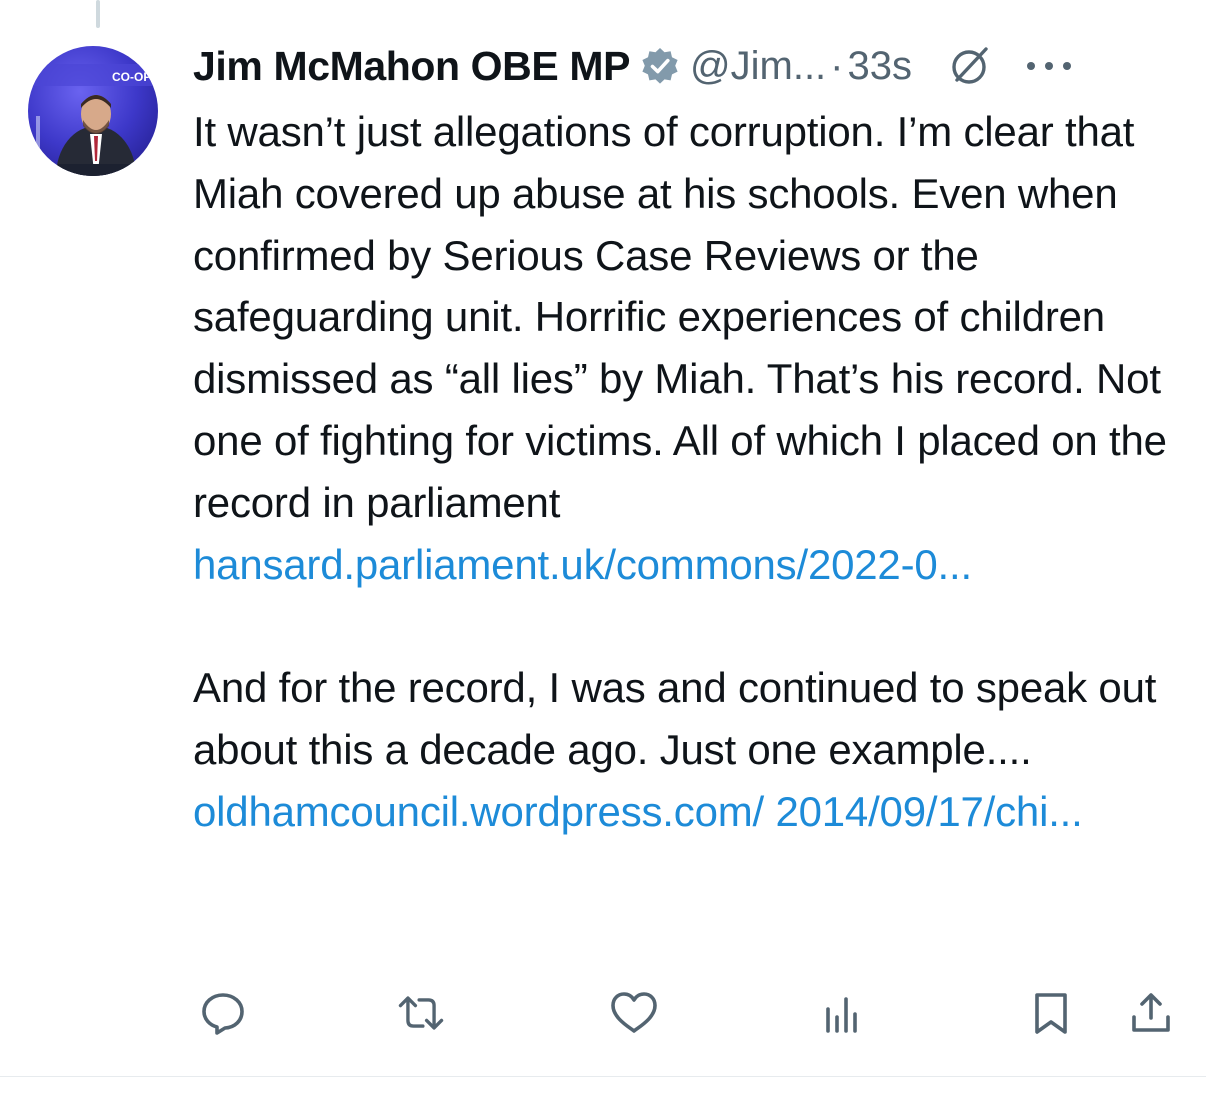 The image size is (1206, 1104). I want to click on repost-button, so click(421, 1013).